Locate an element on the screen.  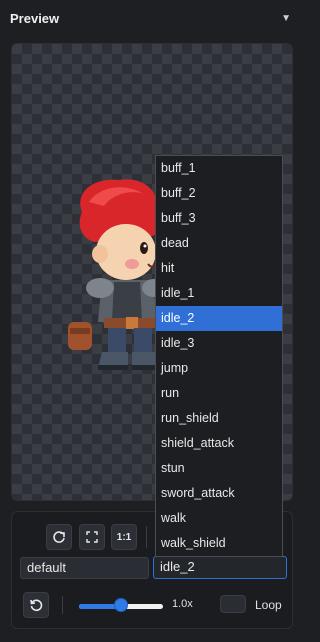
toolbar-divider is located at coordinates (146, 537).